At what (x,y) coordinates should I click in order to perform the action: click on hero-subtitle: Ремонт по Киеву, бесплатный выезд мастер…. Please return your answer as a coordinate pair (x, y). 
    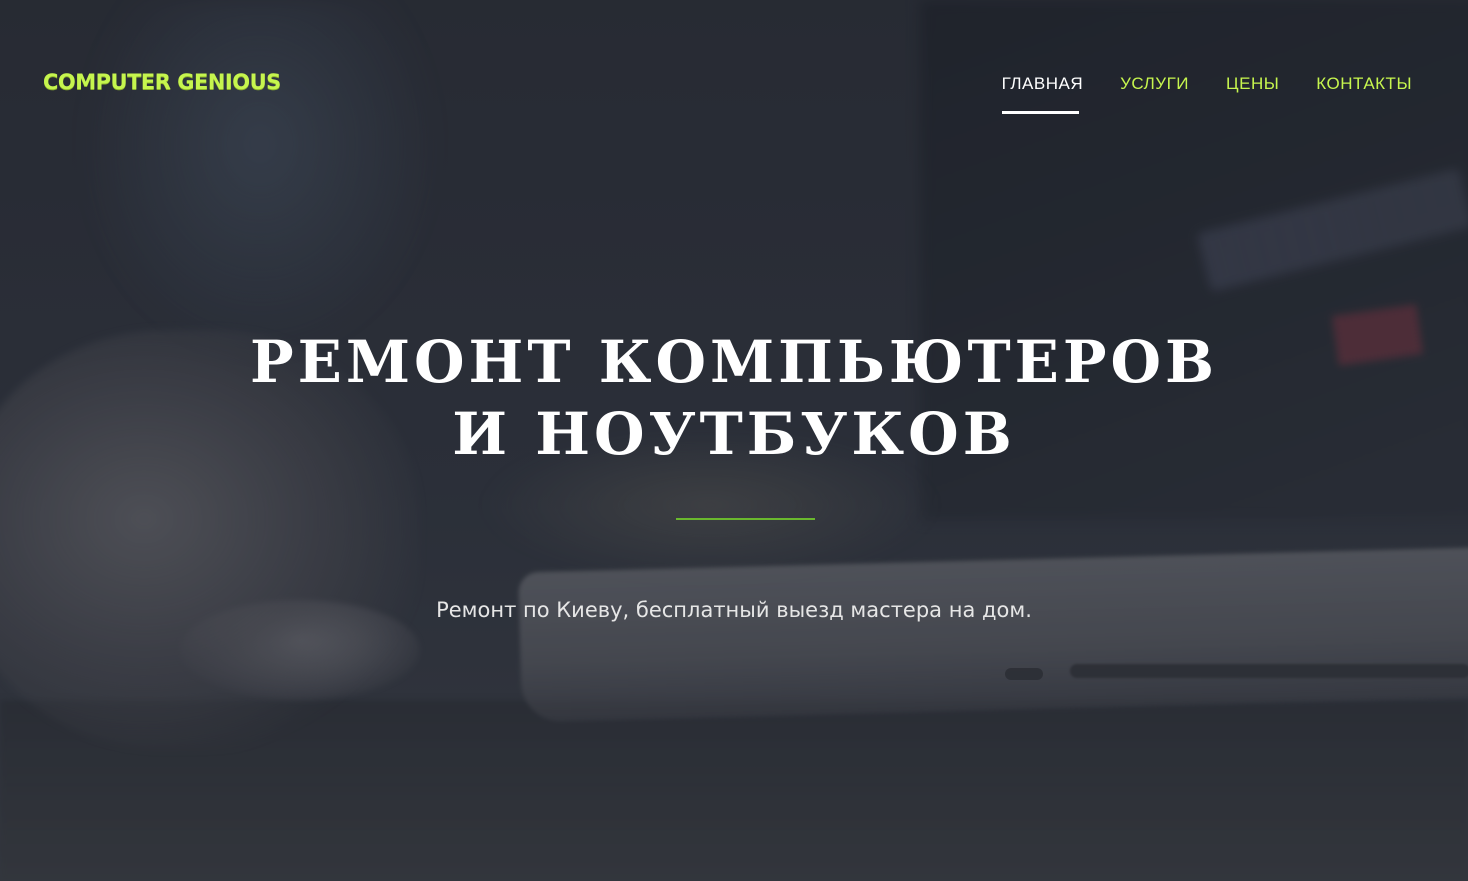
    Looking at the image, I should click on (734, 610).